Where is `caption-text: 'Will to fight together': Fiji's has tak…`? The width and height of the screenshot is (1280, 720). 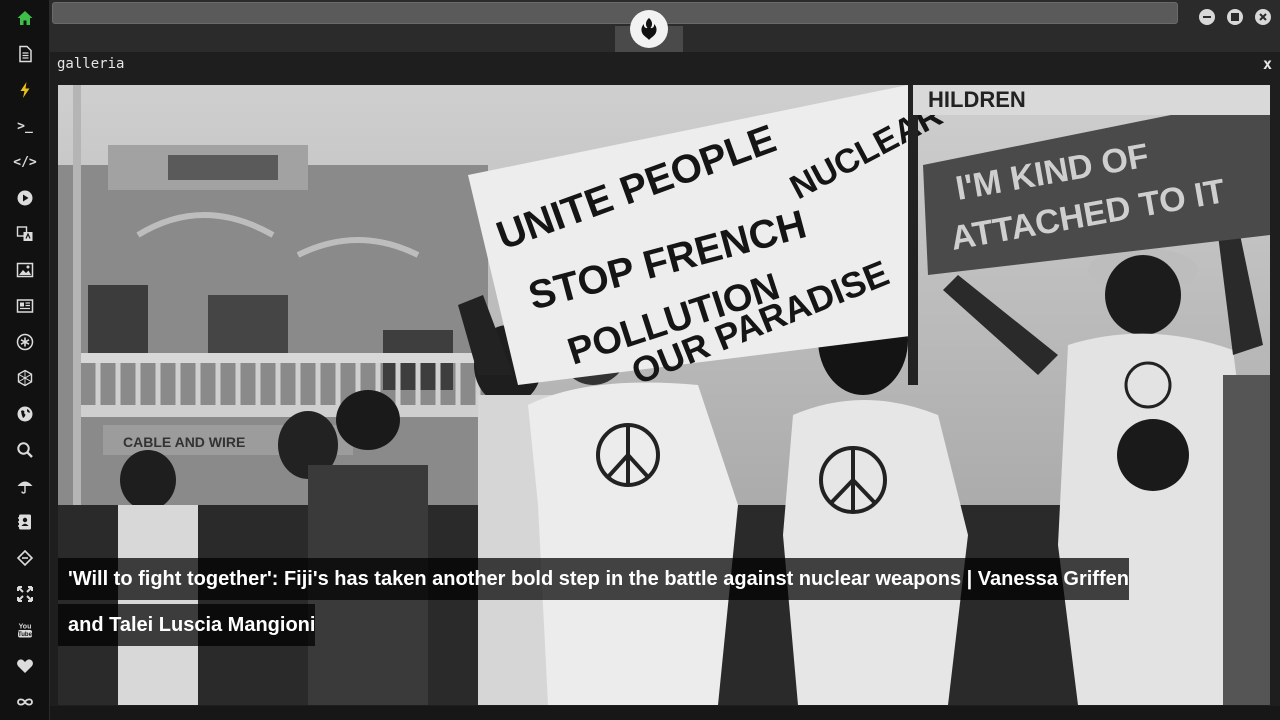 caption-text: 'Will to fight together': Fiji's has tak… is located at coordinates (593, 602).